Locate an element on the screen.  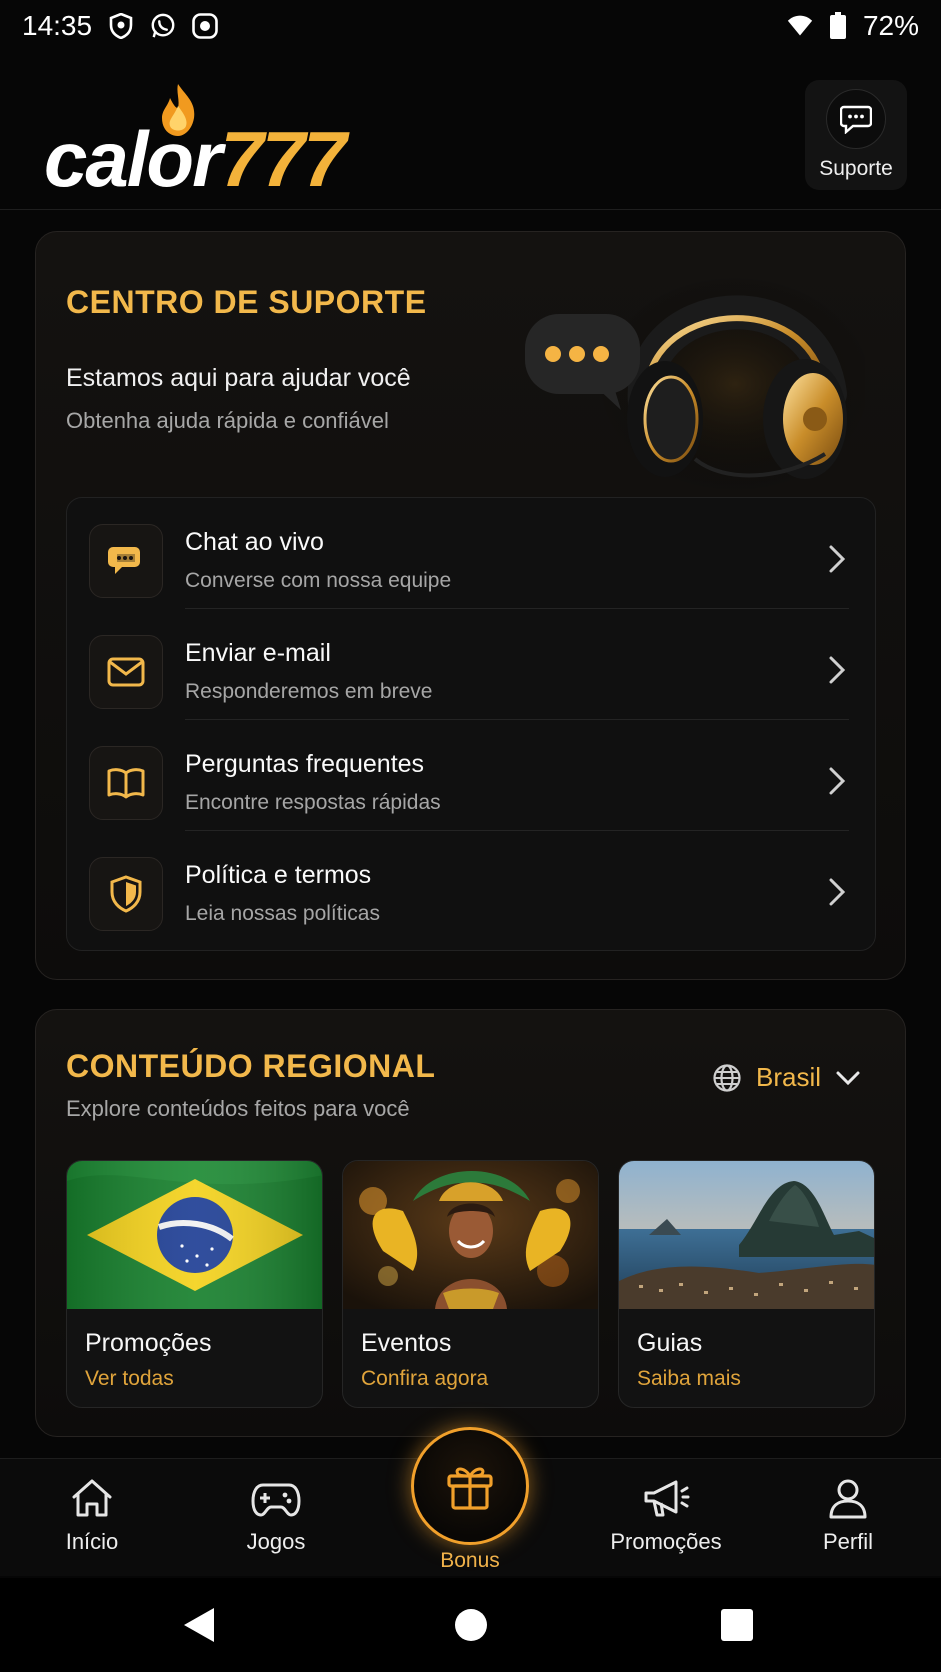
megaphone-icon is located at coordinates (667, 1498).